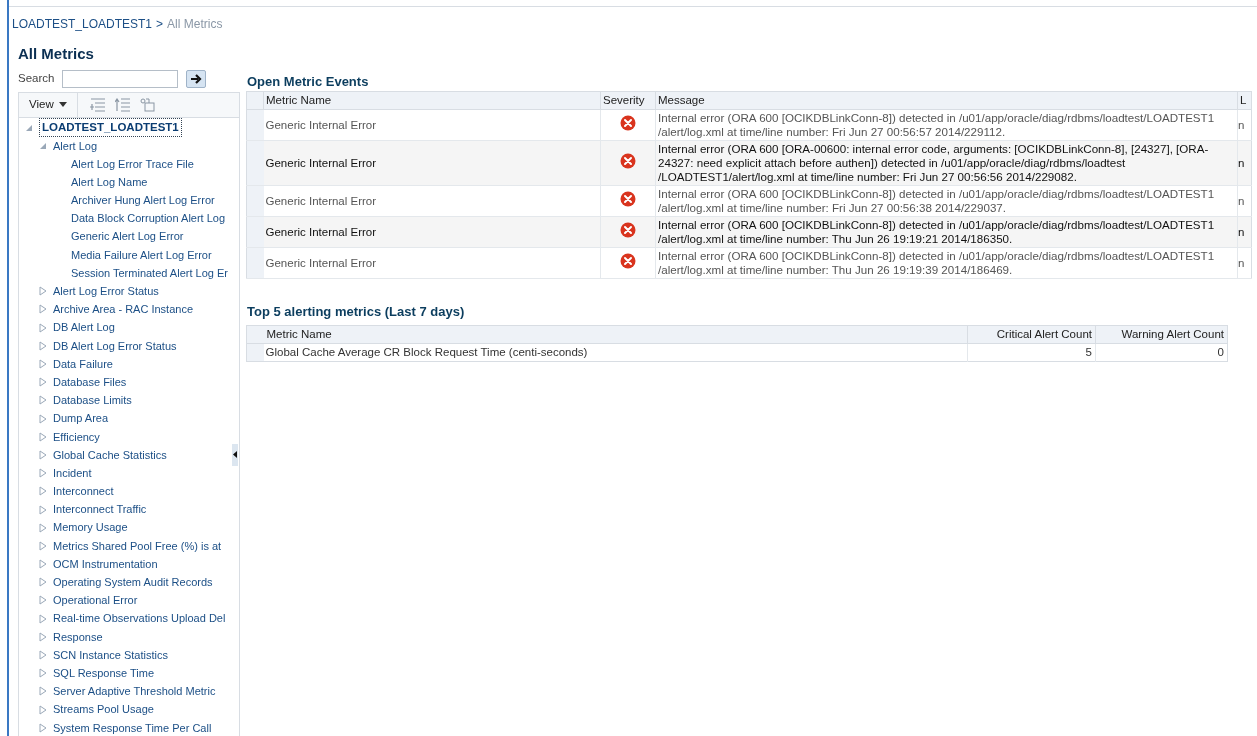  Describe the element at coordinates (109, 182) in the screenshot. I see `tree-item: Alert Log Name` at that location.